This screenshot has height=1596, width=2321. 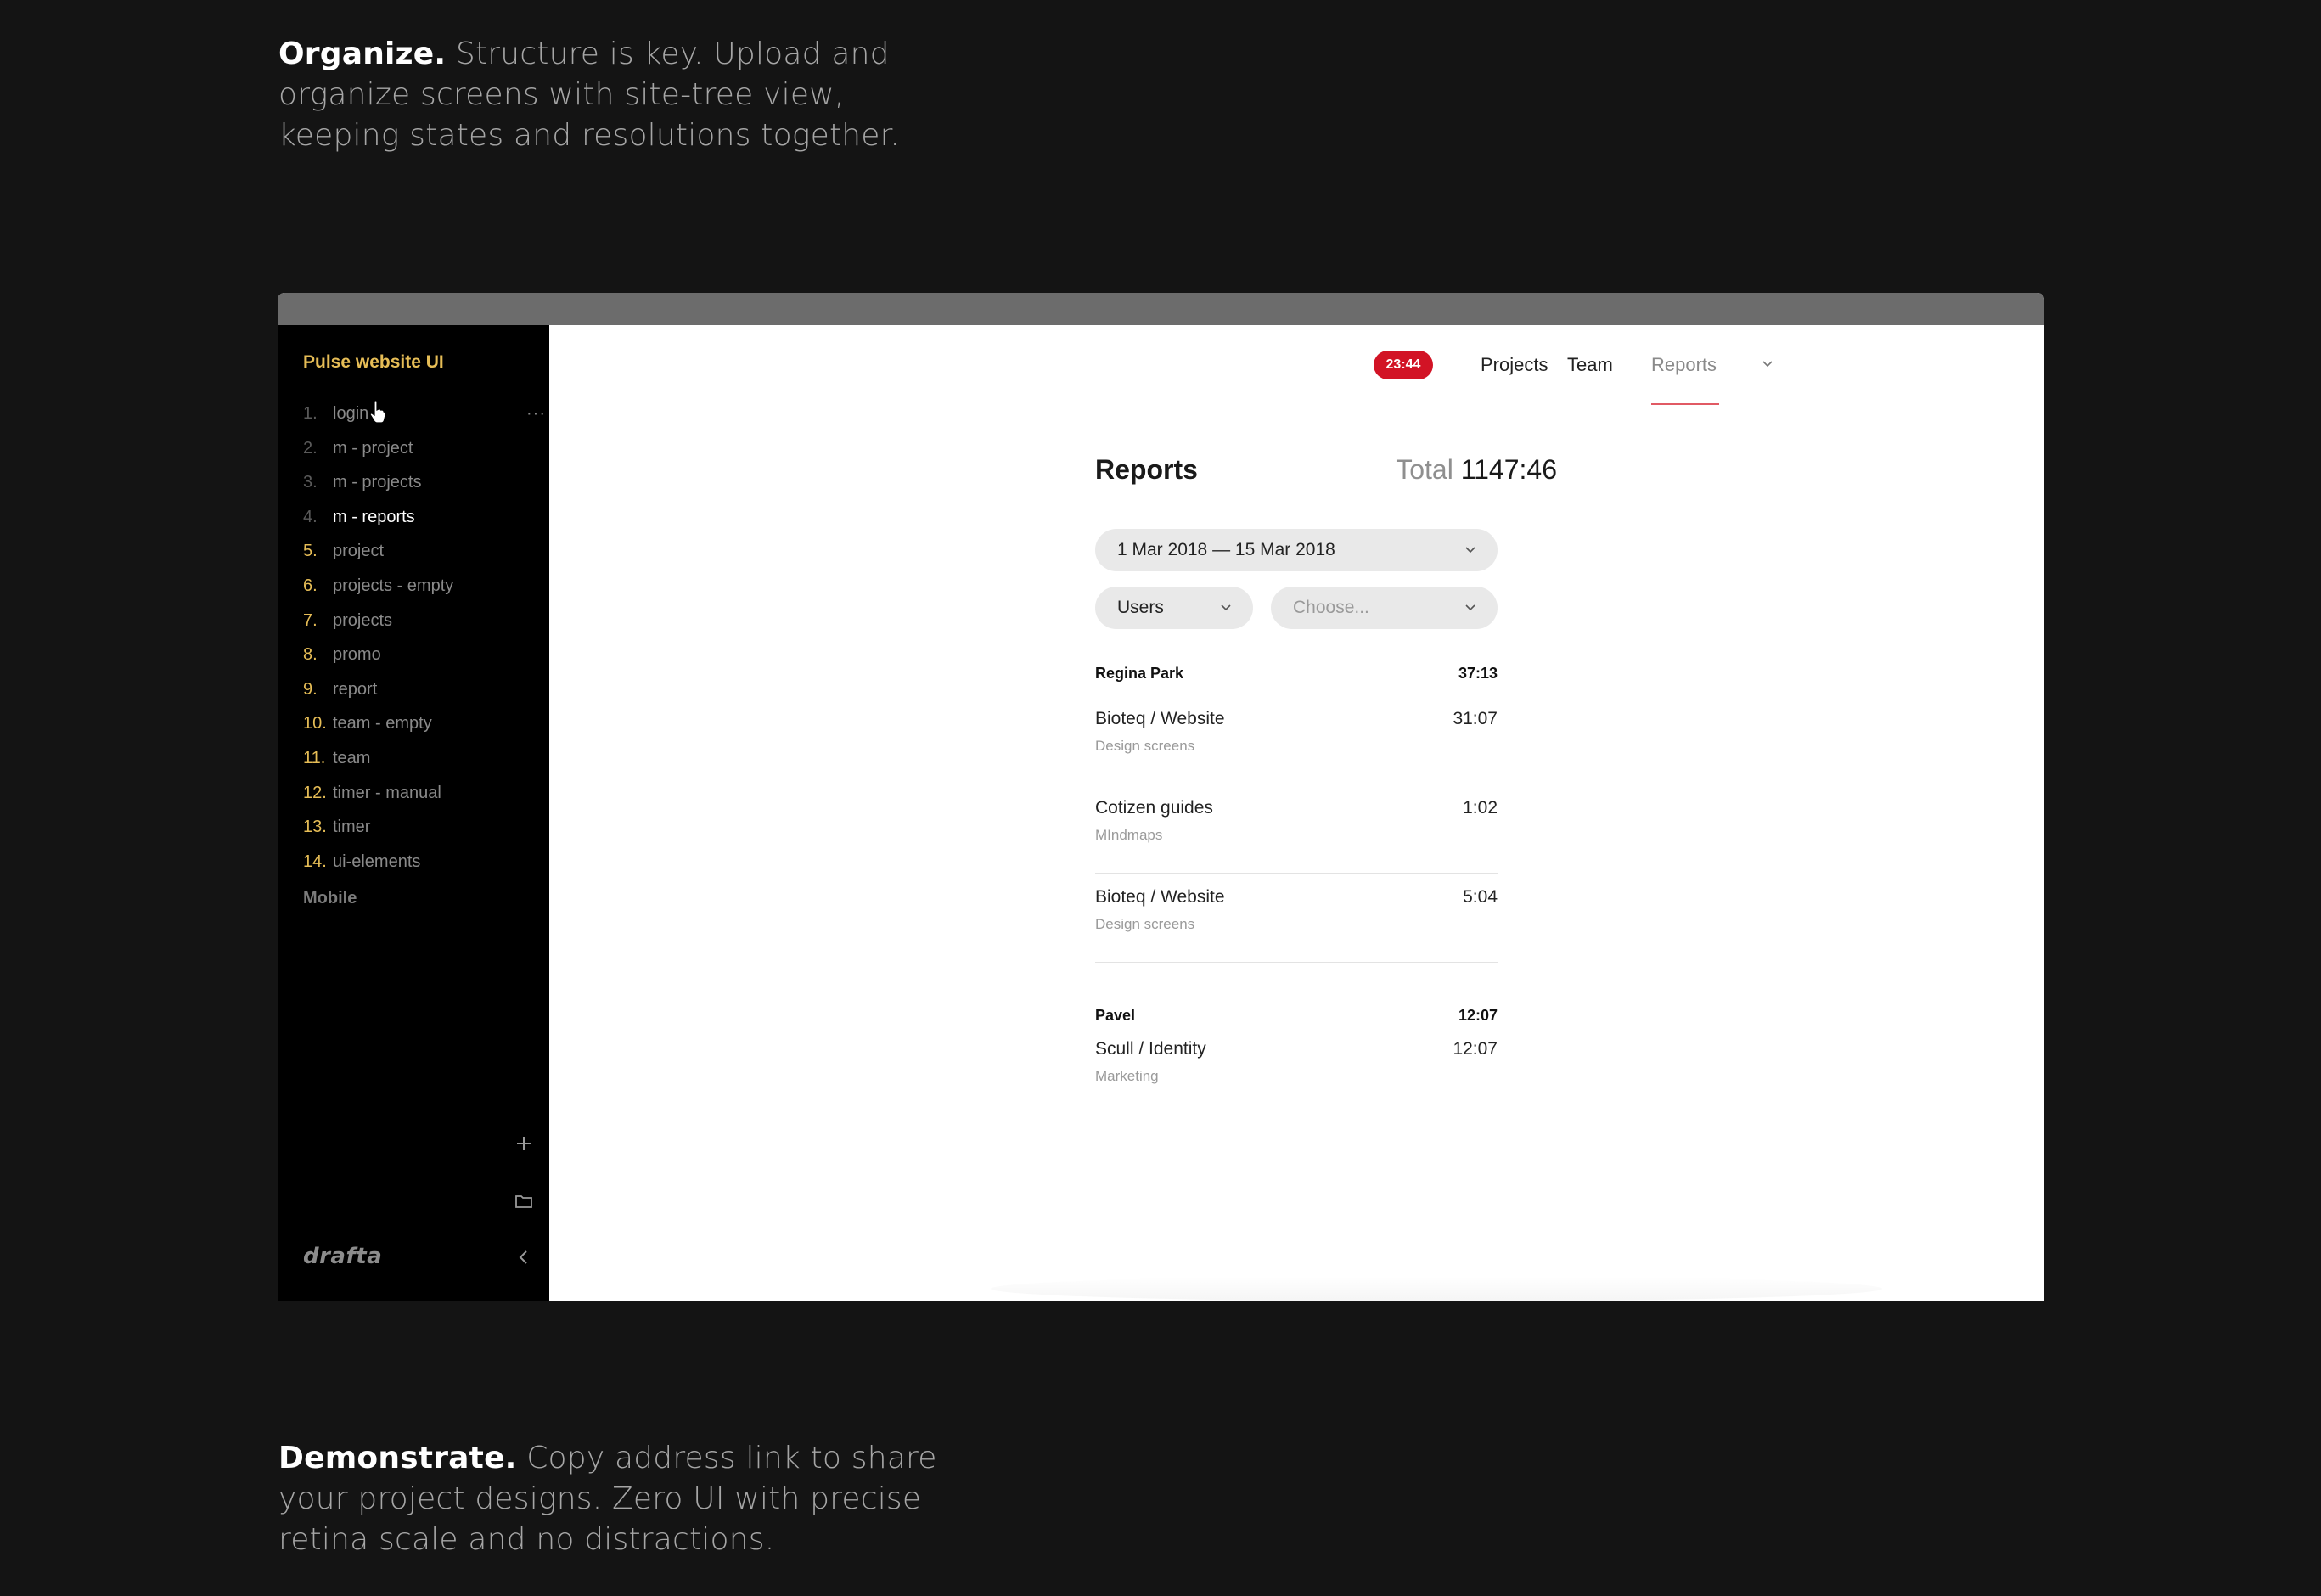 What do you see at coordinates (1403, 365) in the screenshot?
I see `timer-badge: 23:44` at bounding box center [1403, 365].